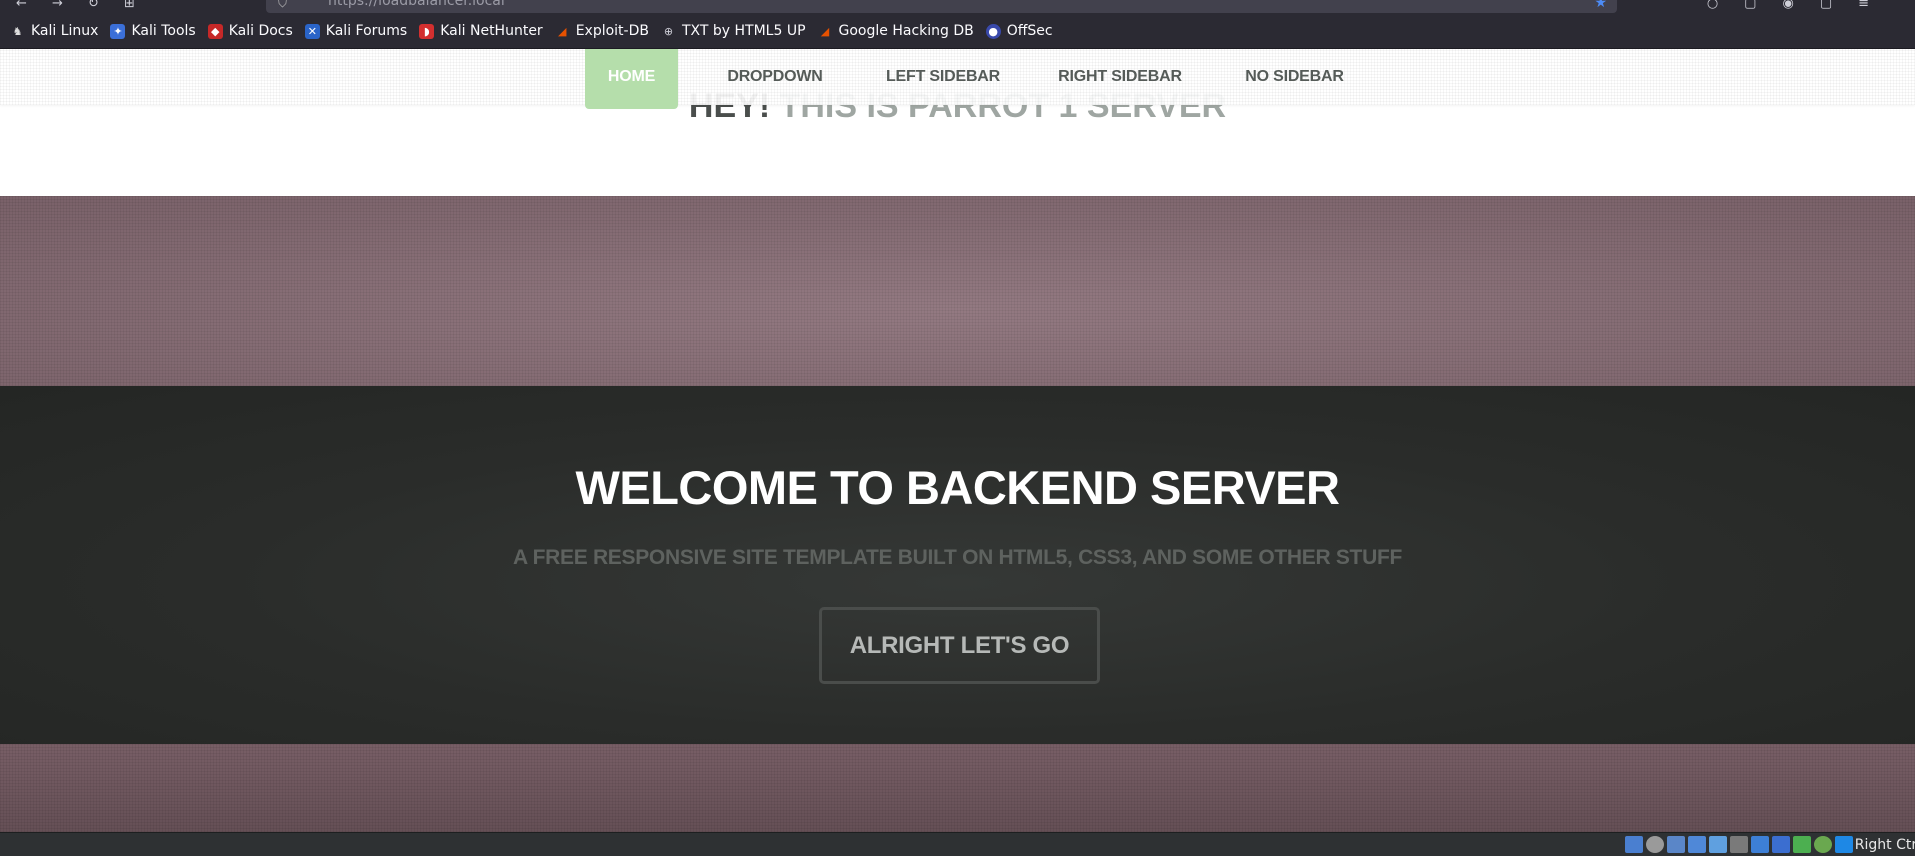 This screenshot has width=1915, height=856. What do you see at coordinates (1823, 844) in the screenshot?
I see `globe-status-icon` at bounding box center [1823, 844].